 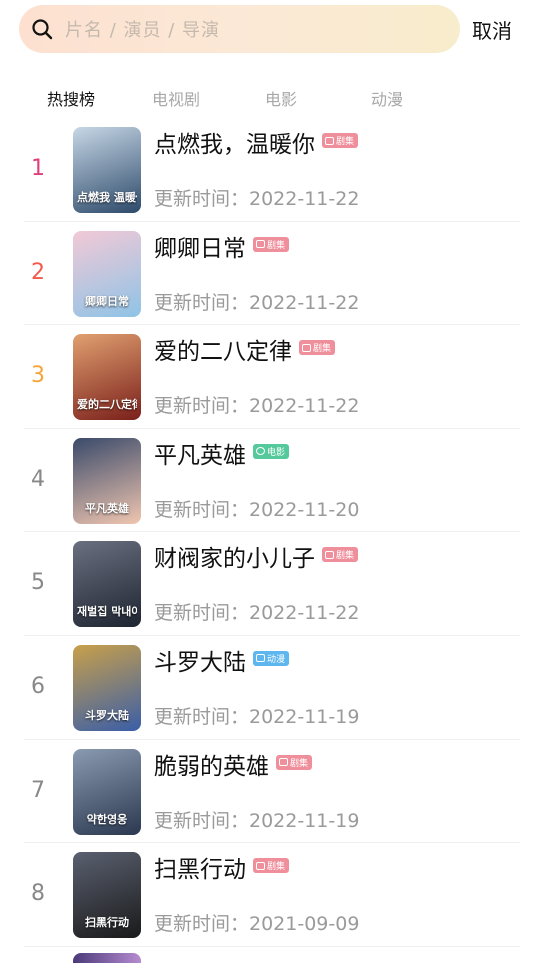 What do you see at coordinates (200, 870) in the screenshot?
I see `item-title: 扫黑行动` at bounding box center [200, 870].